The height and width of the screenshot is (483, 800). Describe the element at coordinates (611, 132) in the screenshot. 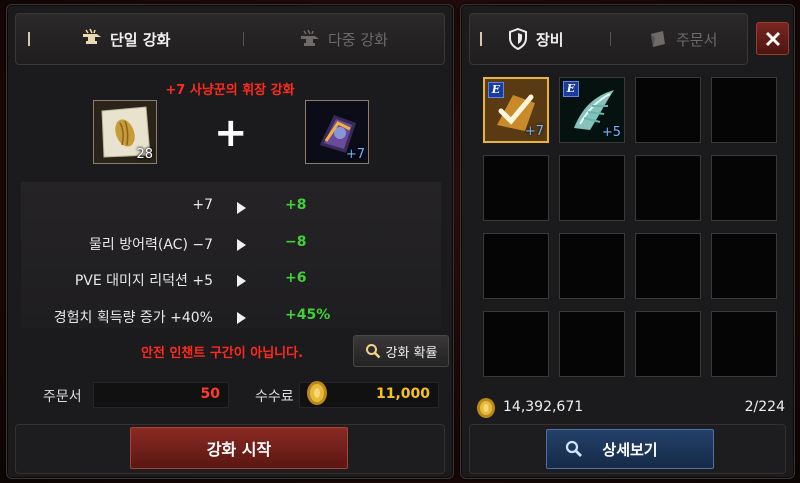

I see `item-level: +5` at that location.